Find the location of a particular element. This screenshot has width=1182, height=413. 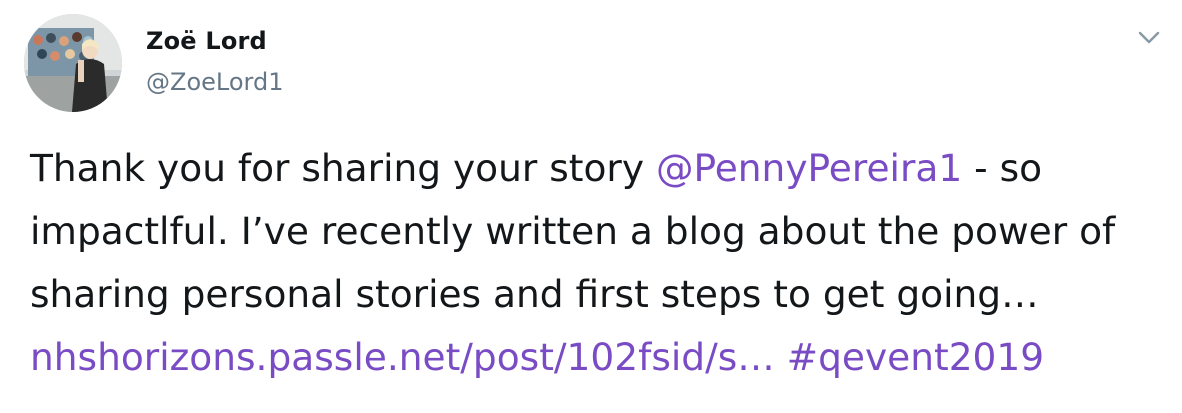

display-name: Zoë Lord is located at coordinates (206, 41).